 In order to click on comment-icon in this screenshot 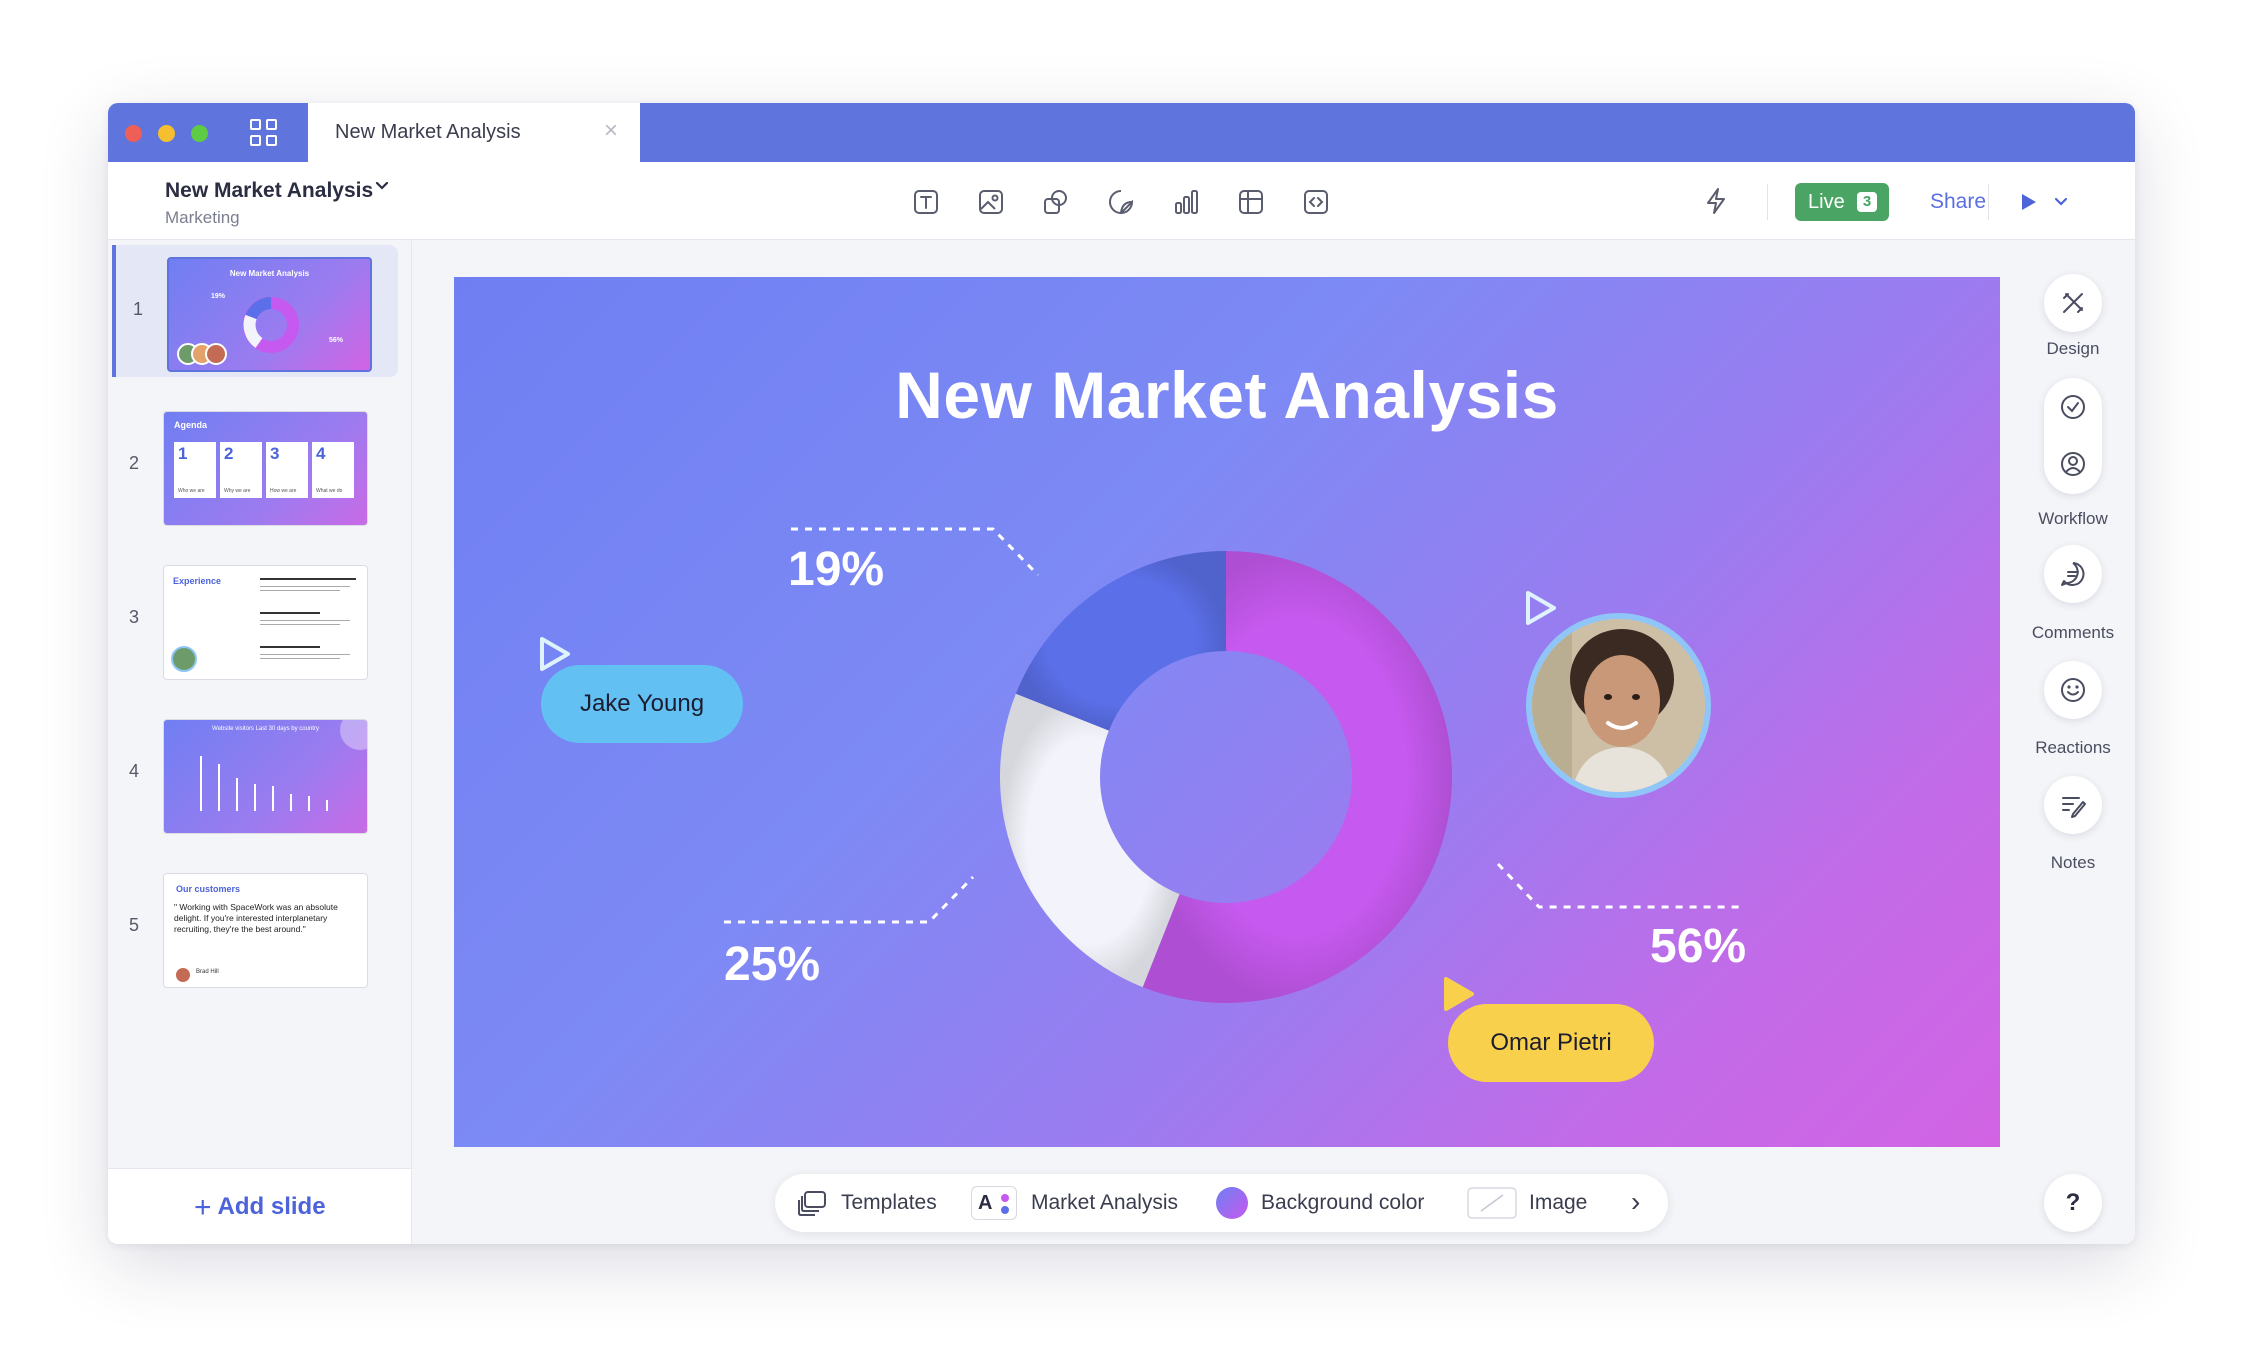, I will do `click(2073, 574)`.